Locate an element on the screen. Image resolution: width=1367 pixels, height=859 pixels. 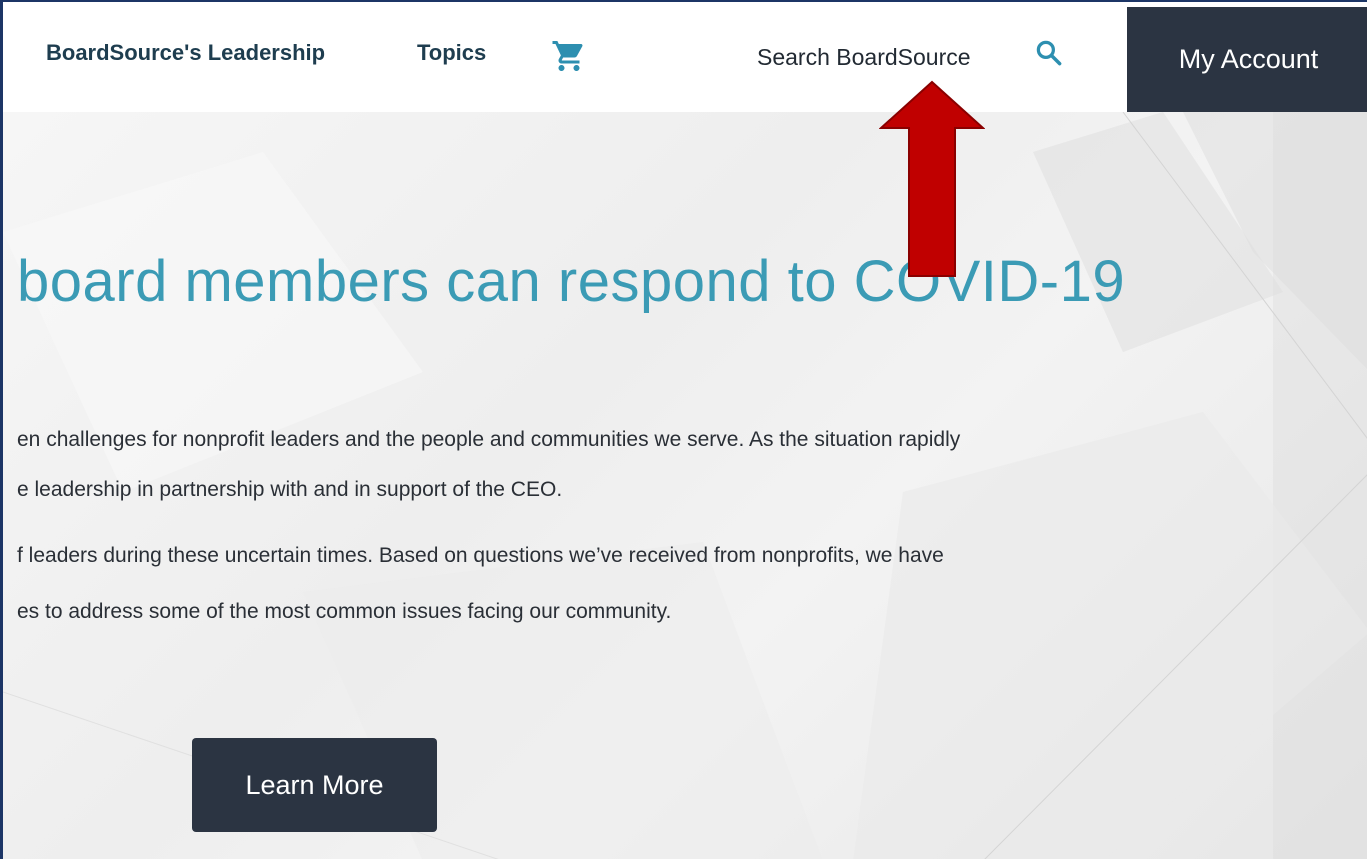
learn-more-button: Learn More is located at coordinates (314, 785).